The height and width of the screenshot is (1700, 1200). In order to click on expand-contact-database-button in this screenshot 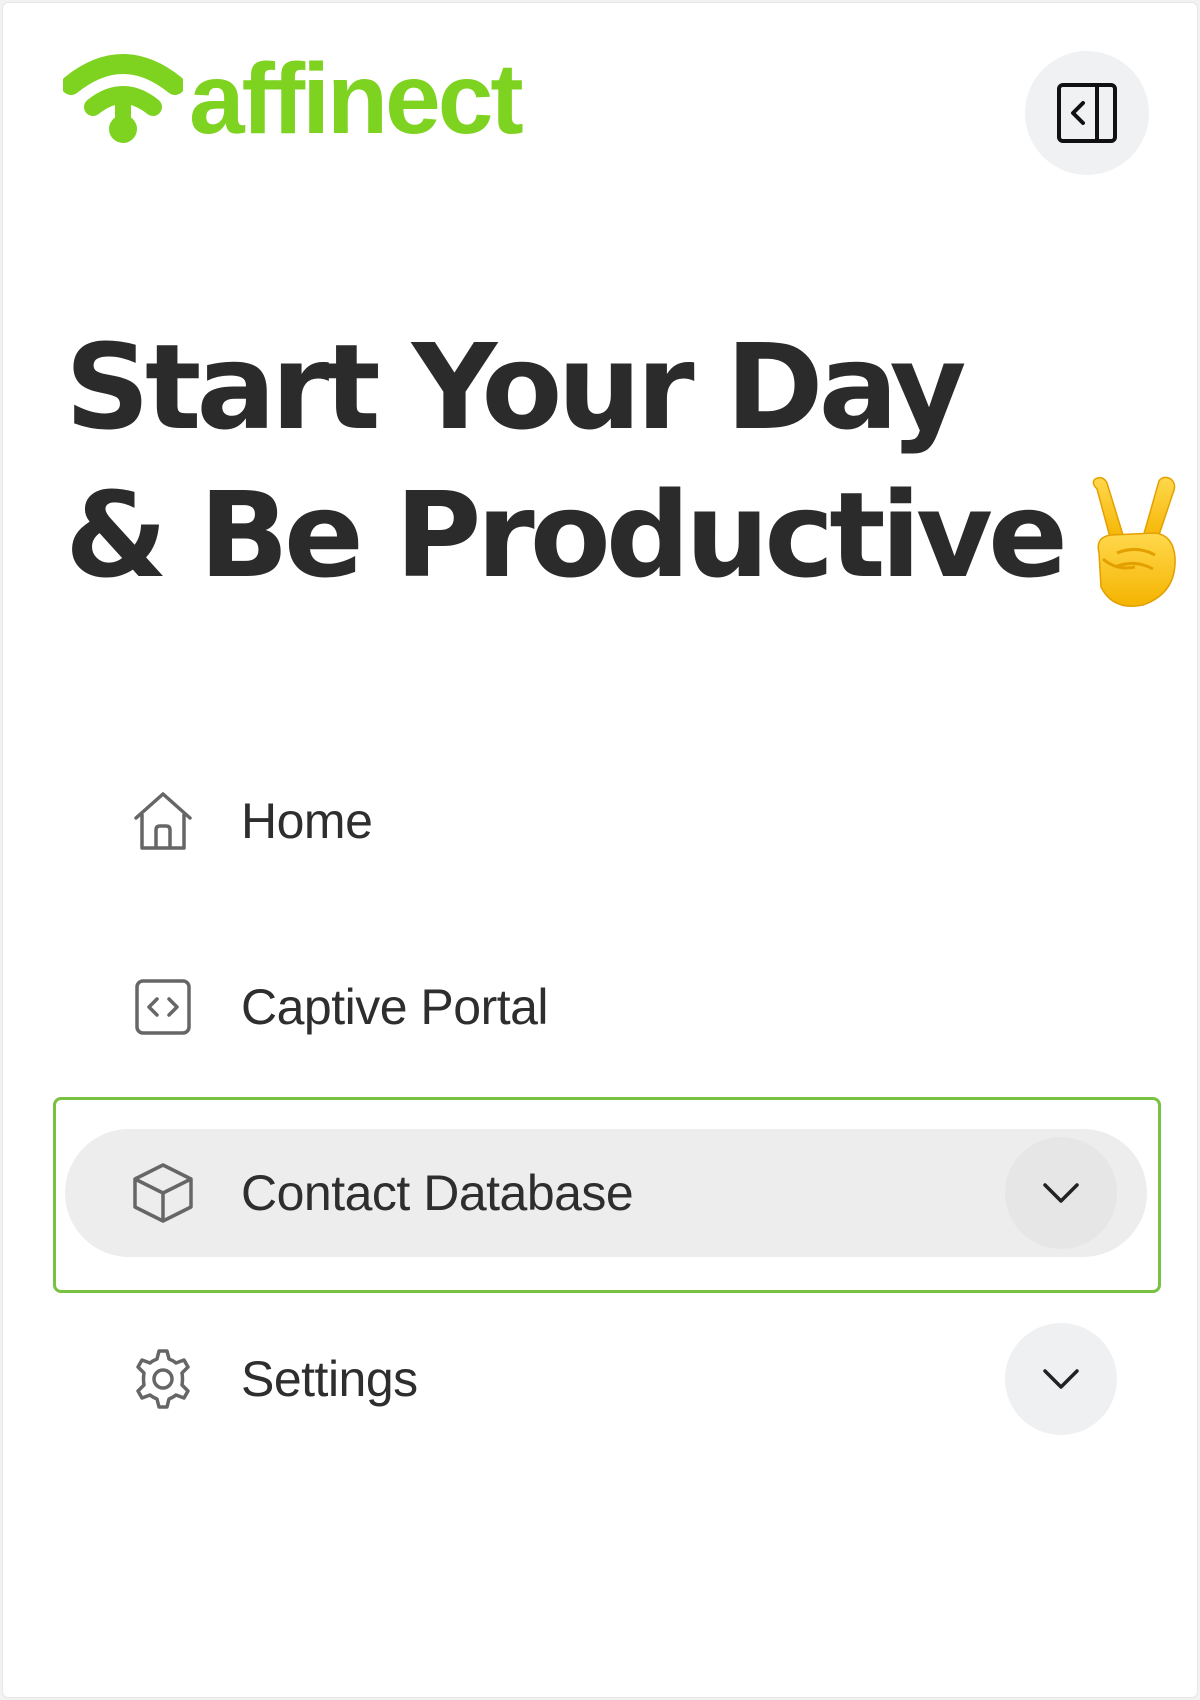, I will do `click(1061, 1193)`.